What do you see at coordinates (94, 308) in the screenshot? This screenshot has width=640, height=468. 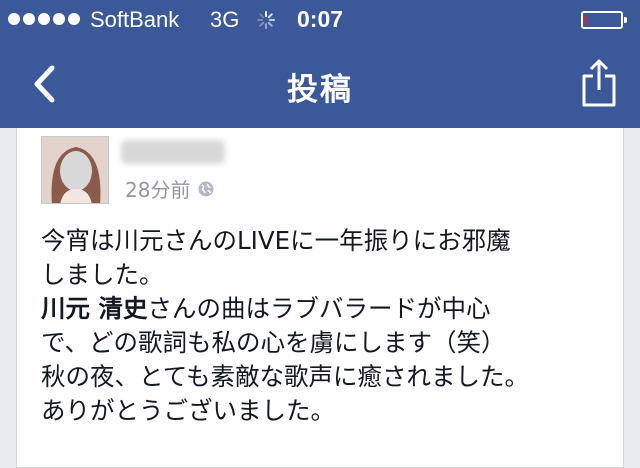 I see `mention-link: 川元 清史` at bounding box center [94, 308].